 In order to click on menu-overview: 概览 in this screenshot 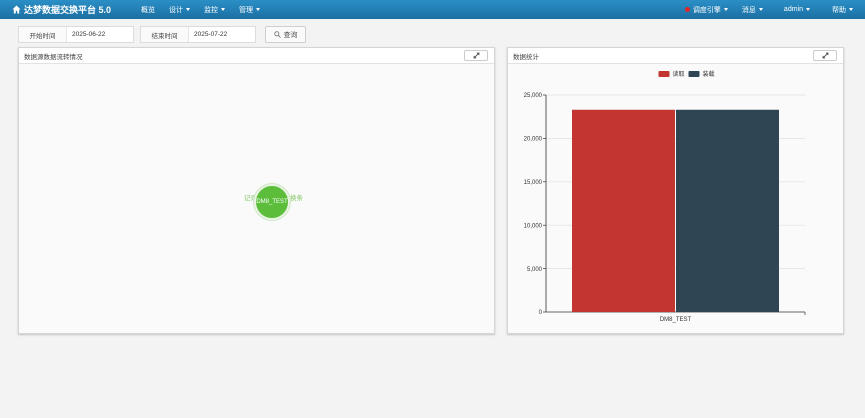, I will do `click(148, 10)`.